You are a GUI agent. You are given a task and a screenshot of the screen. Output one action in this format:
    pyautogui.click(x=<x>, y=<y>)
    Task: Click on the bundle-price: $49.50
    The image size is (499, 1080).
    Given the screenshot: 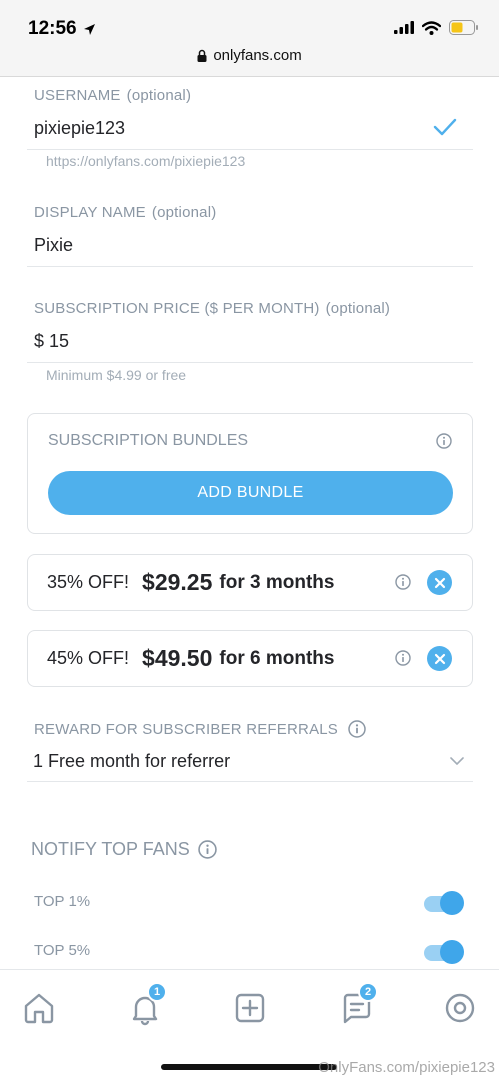 What is the action you would take?
    pyautogui.click(x=177, y=658)
    